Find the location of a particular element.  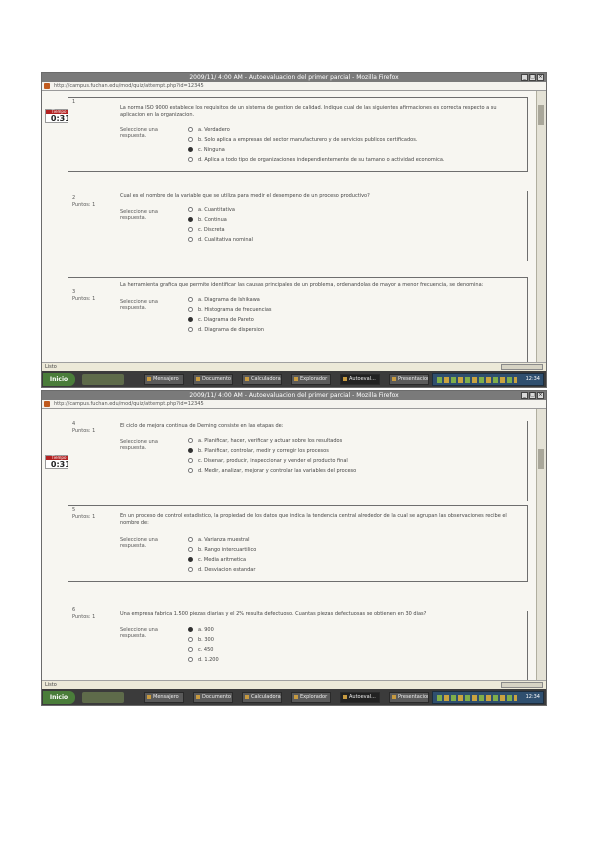

answer-option: c. Ninguna is located at coordinates (206, 150).